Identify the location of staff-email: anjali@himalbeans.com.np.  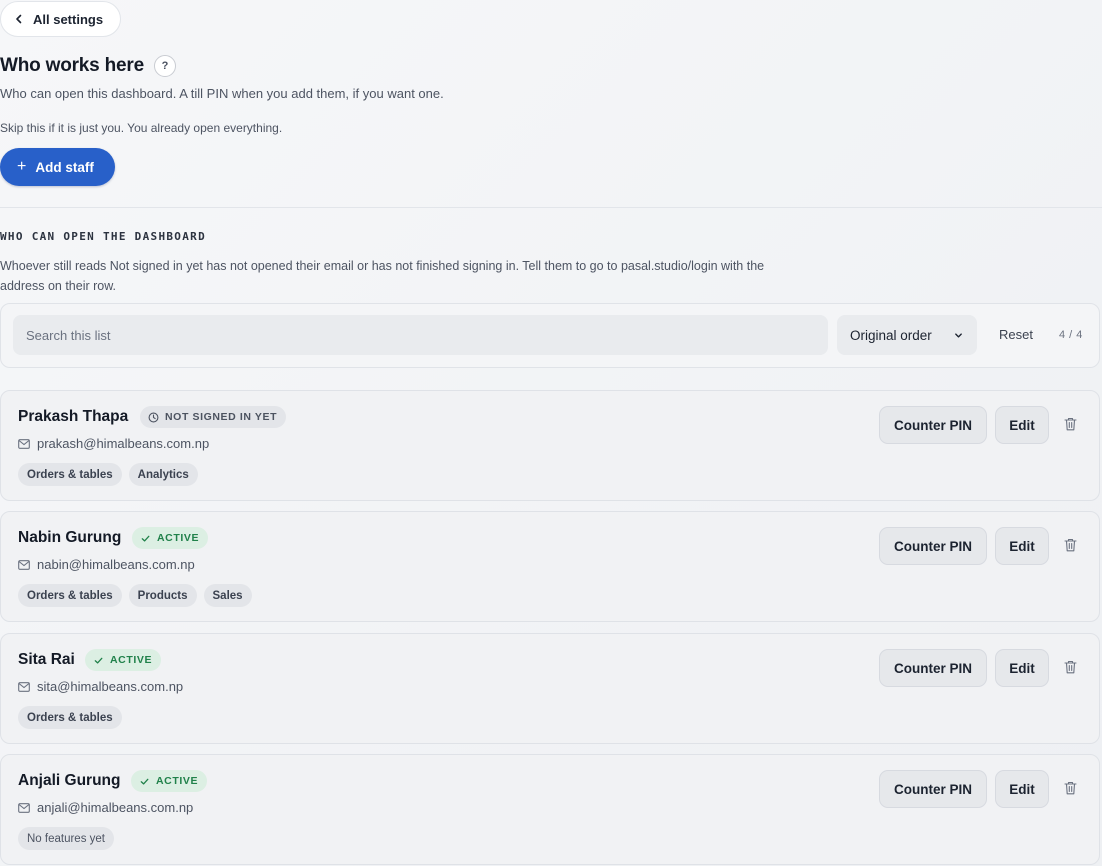
(115, 807).